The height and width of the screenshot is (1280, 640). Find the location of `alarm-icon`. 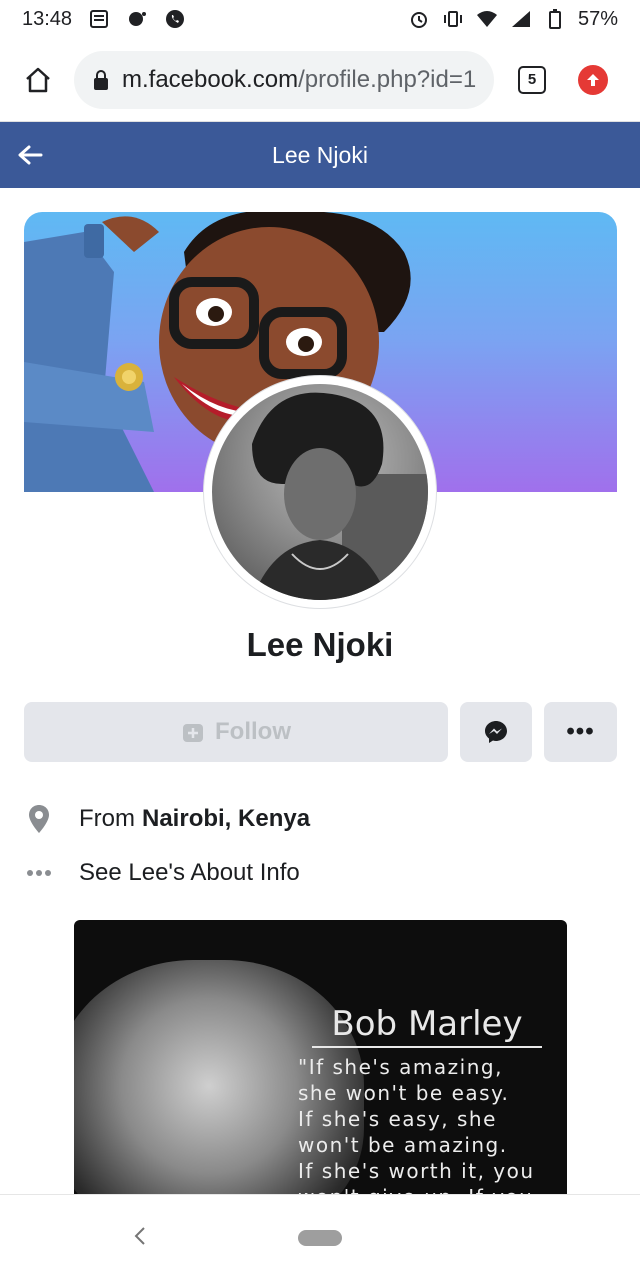

alarm-icon is located at coordinates (419, 19).